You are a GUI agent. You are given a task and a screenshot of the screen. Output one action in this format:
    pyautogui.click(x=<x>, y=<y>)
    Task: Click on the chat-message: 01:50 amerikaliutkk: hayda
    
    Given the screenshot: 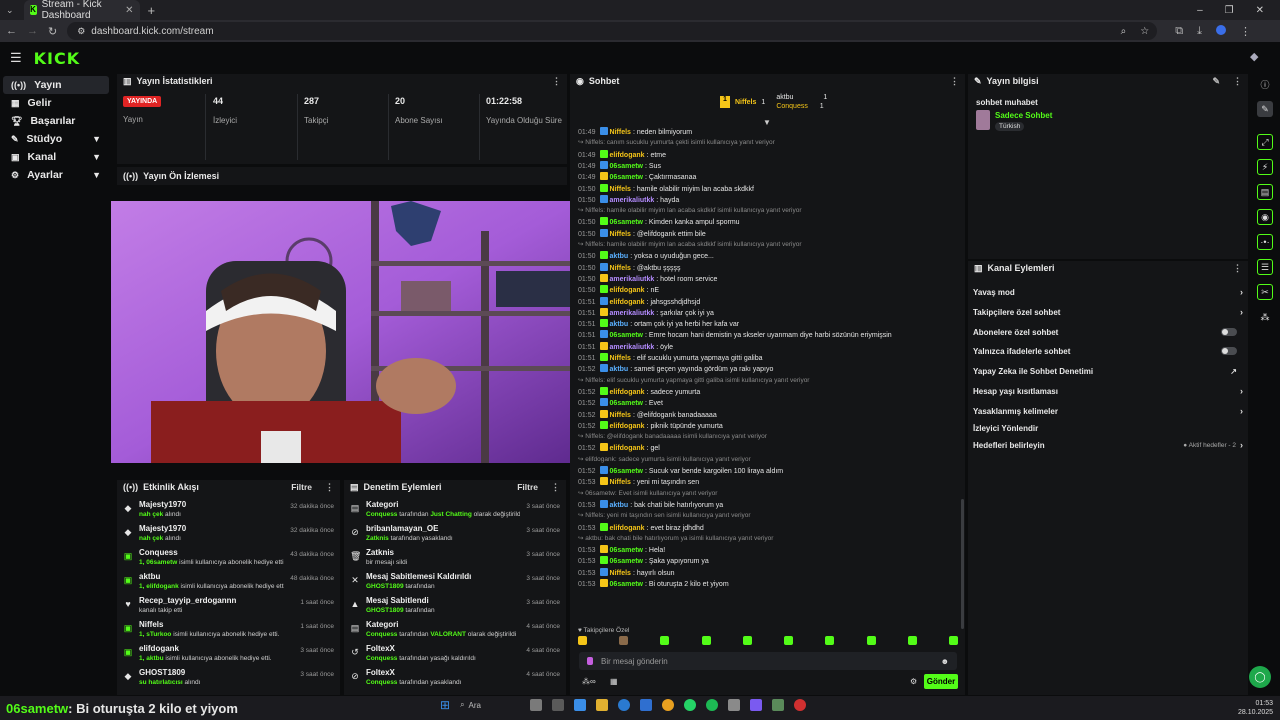 What is the action you would take?
    pyautogui.click(x=768, y=199)
    